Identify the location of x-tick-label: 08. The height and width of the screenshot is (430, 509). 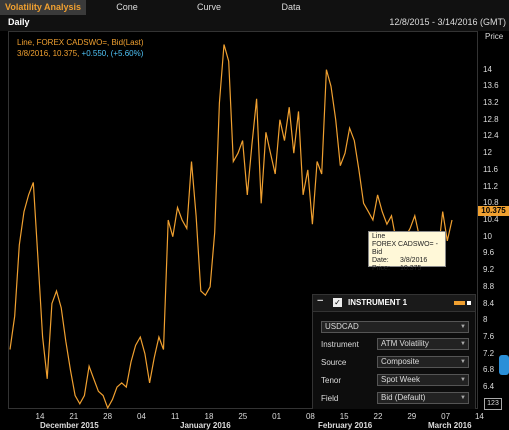
(310, 416).